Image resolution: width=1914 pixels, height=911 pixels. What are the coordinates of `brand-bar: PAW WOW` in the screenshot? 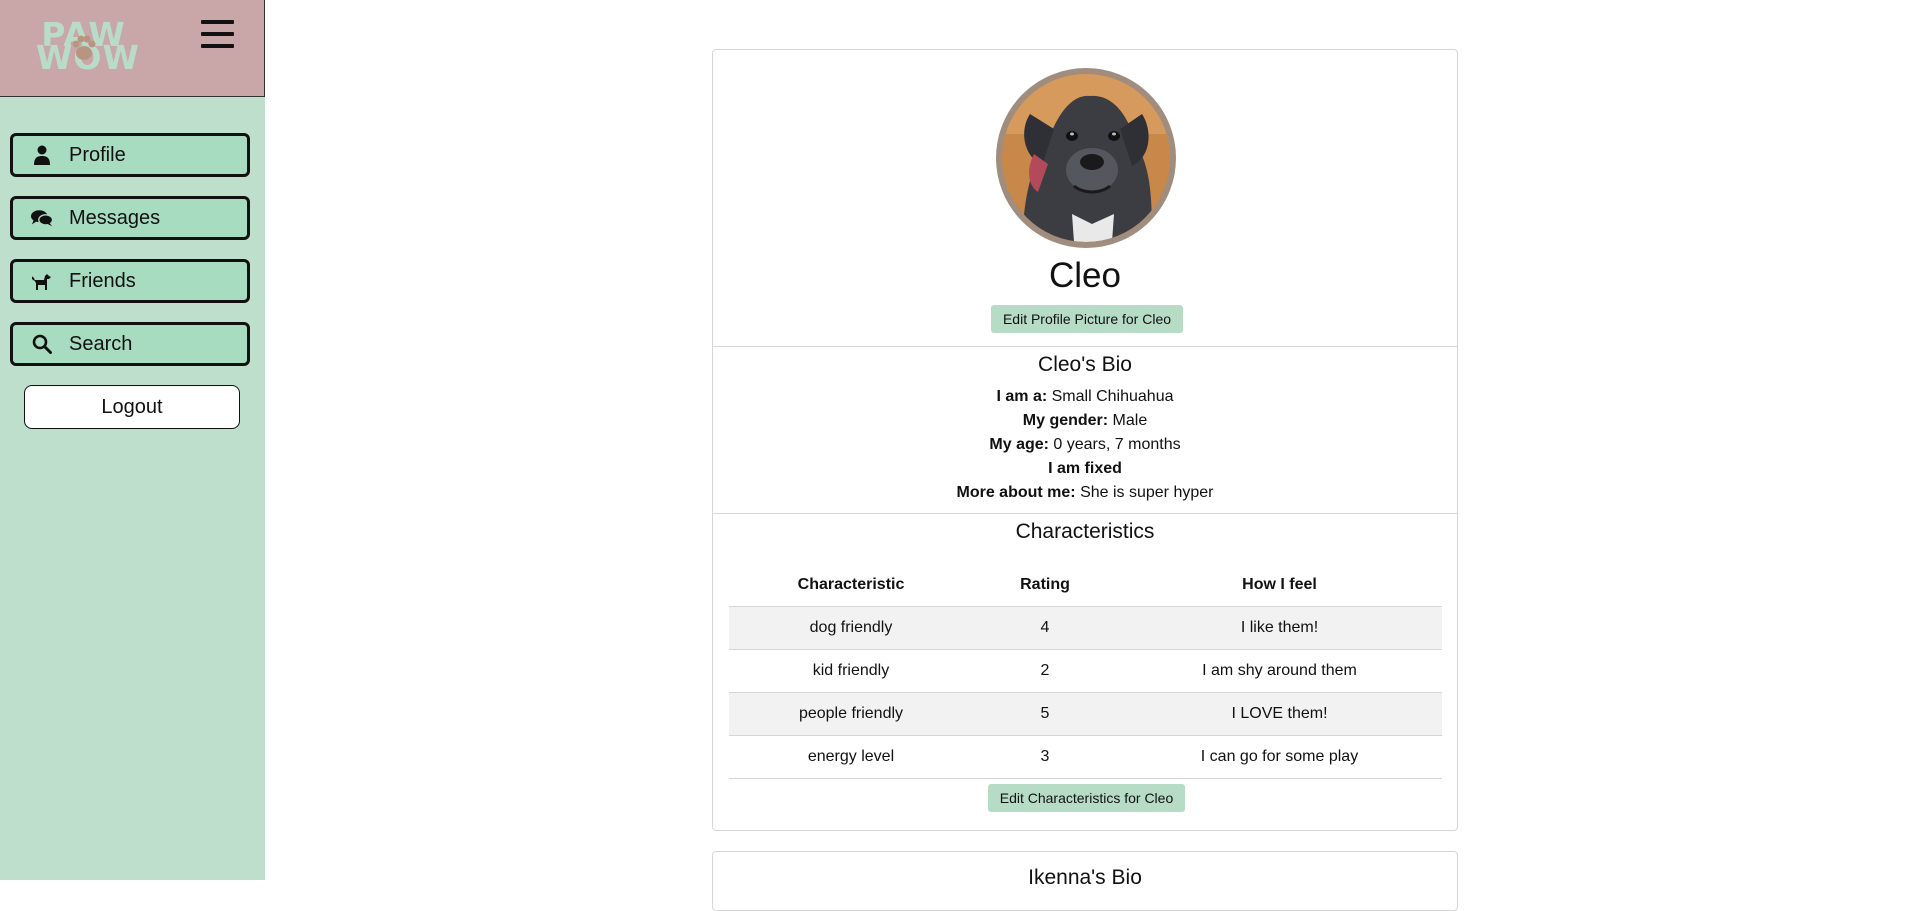 It's located at (132, 48).